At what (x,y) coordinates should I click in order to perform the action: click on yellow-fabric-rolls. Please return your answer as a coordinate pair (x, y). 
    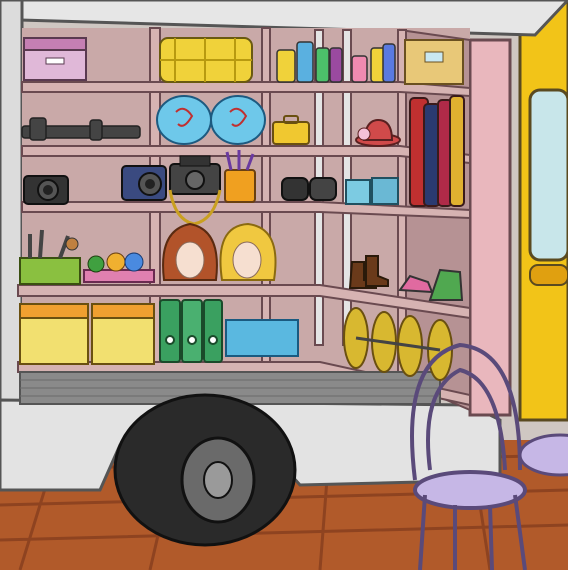
    Looking at the image, I should click on (206, 60).